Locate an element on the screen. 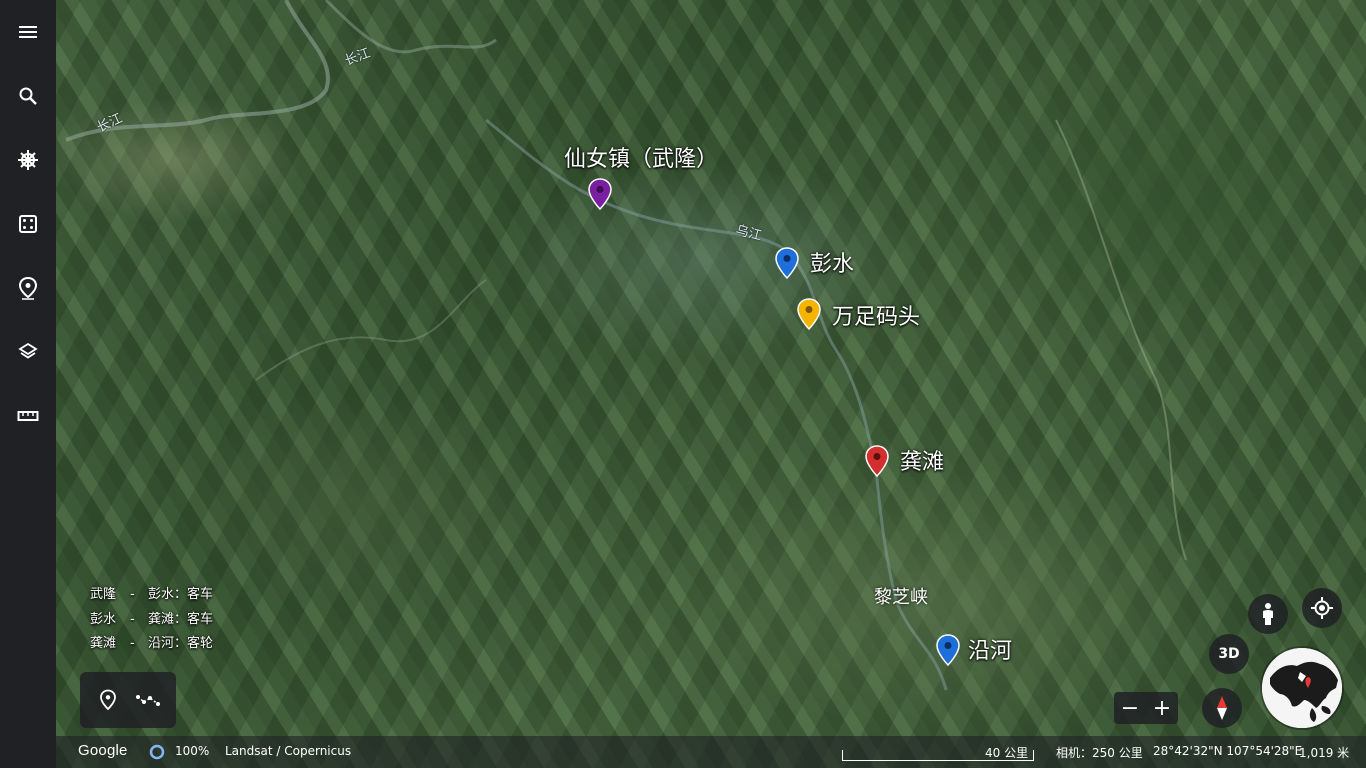  legend-row: 龚滩 - 沿河：客轮 is located at coordinates (151, 644).